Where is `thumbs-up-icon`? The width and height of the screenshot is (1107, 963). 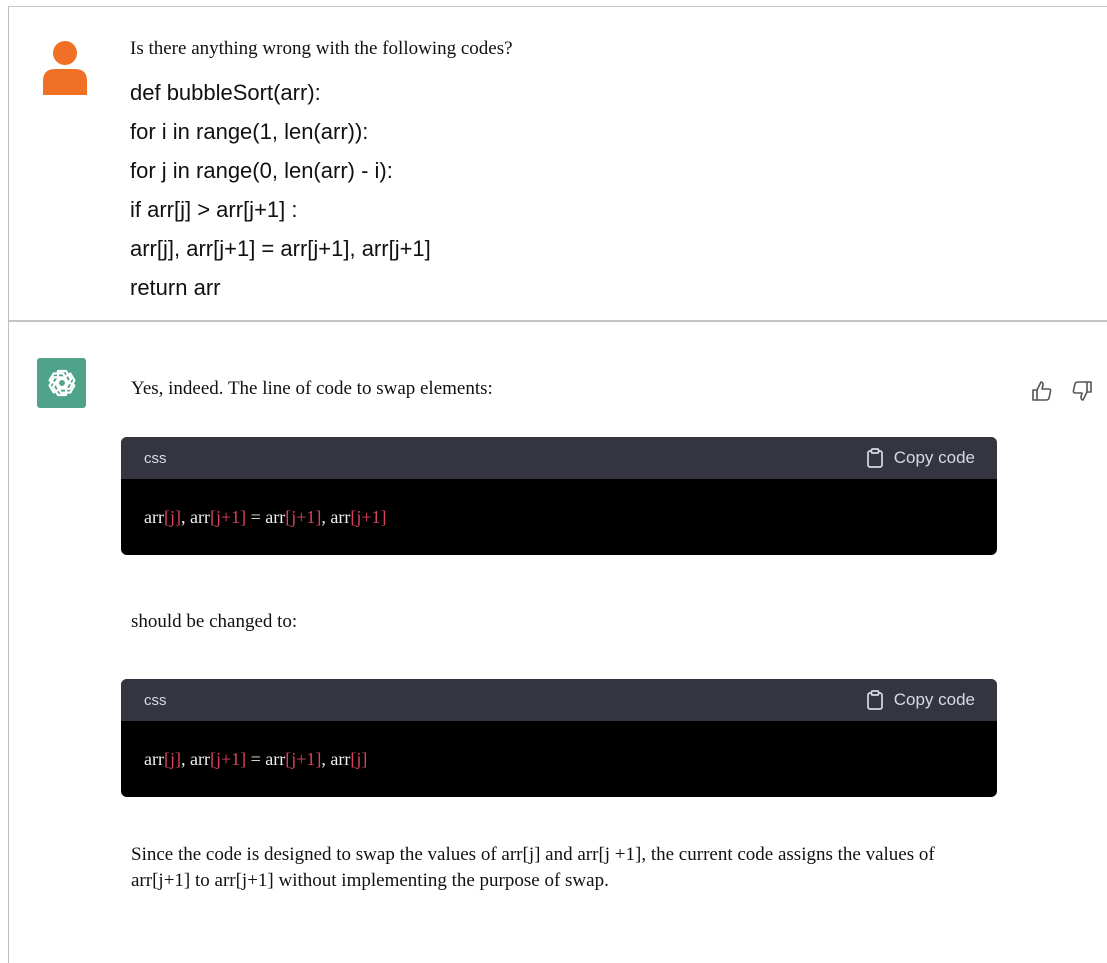 thumbs-up-icon is located at coordinates (1042, 391).